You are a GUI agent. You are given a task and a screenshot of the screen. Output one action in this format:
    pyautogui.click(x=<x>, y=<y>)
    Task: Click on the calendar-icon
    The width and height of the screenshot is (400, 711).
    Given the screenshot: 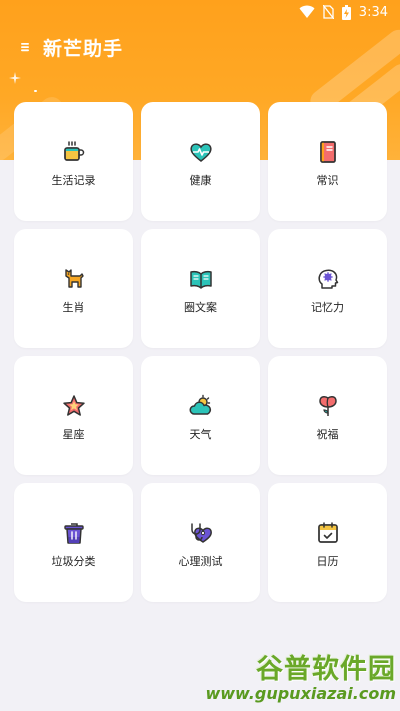 What is the action you would take?
    pyautogui.click(x=327, y=532)
    